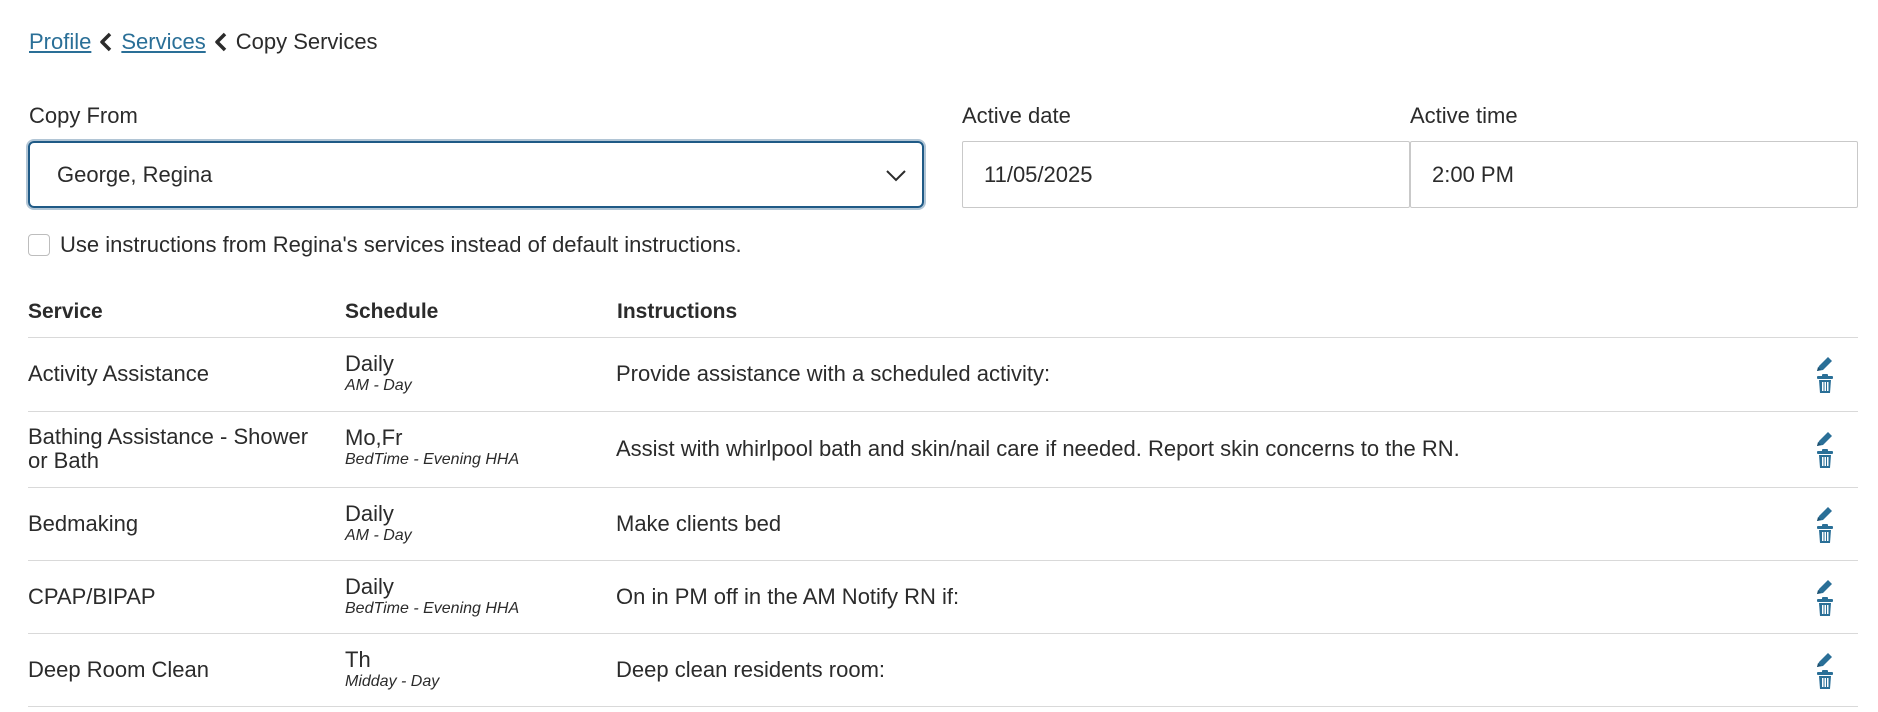  What do you see at coordinates (306, 41) in the screenshot?
I see `breadcrumb-current: Copy Services` at bounding box center [306, 41].